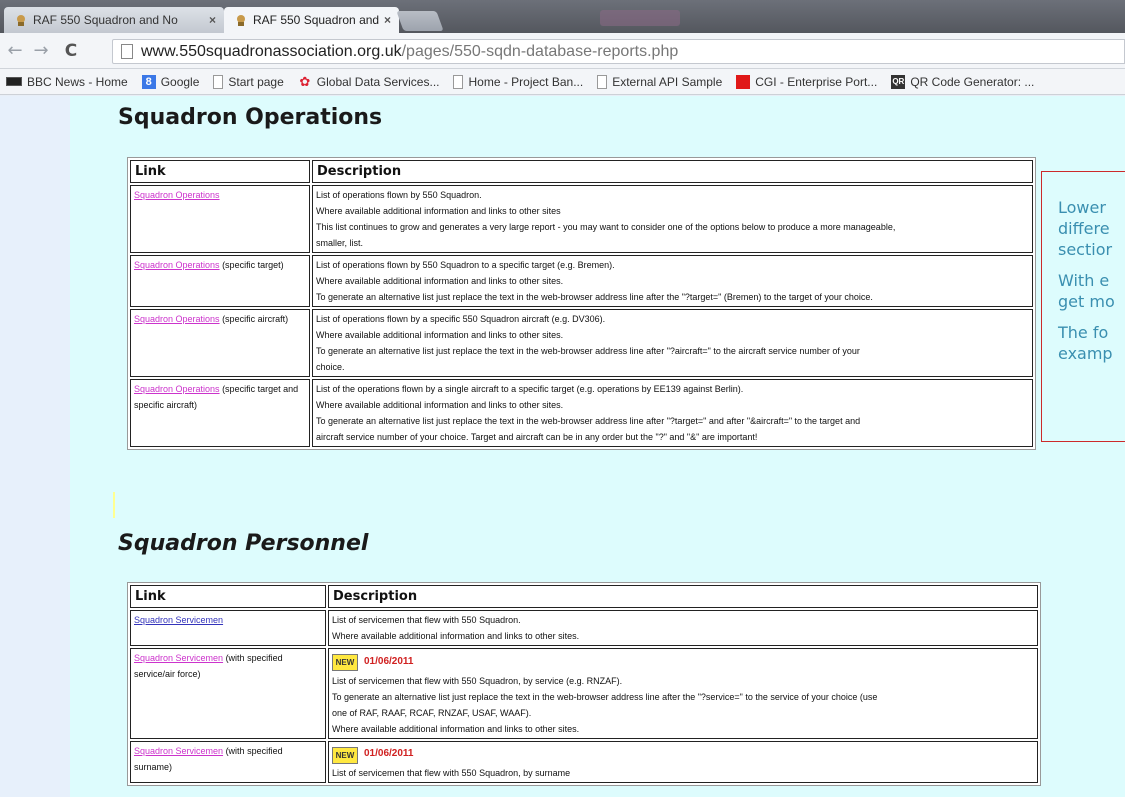  Describe the element at coordinates (1083, 332) in the screenshot. I see `note-line: The fo` at that location.